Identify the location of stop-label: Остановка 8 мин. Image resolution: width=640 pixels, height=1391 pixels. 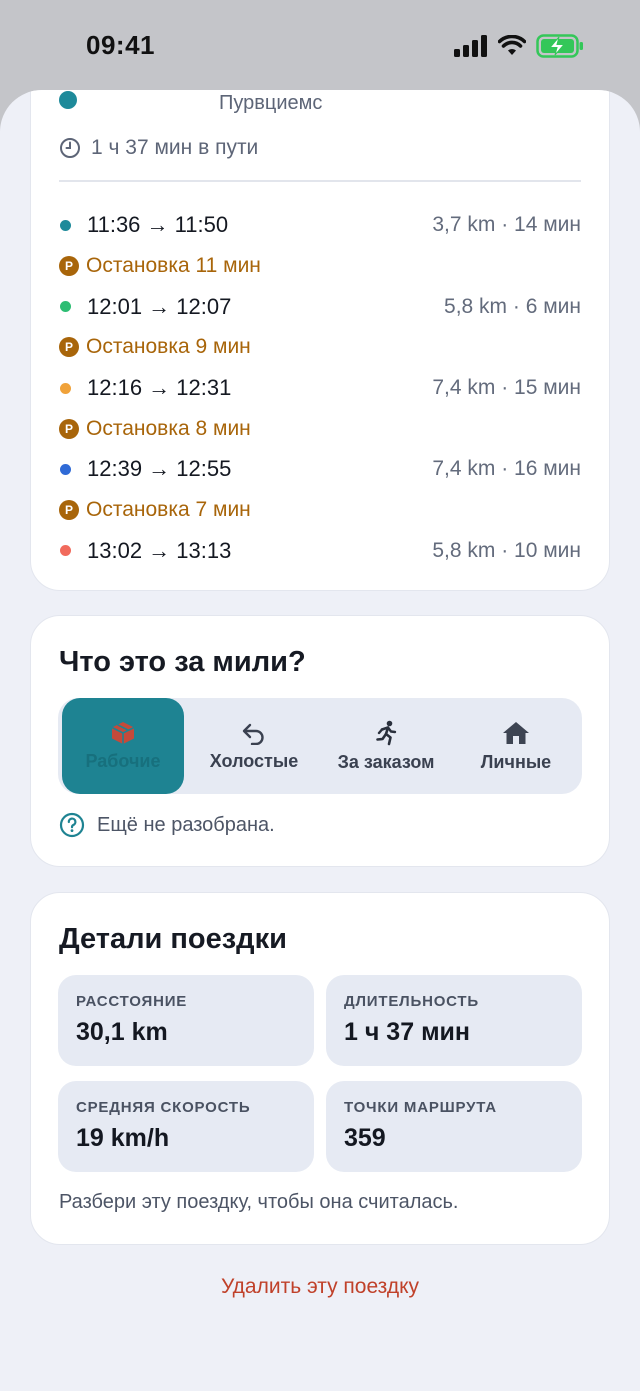
(168, 428).